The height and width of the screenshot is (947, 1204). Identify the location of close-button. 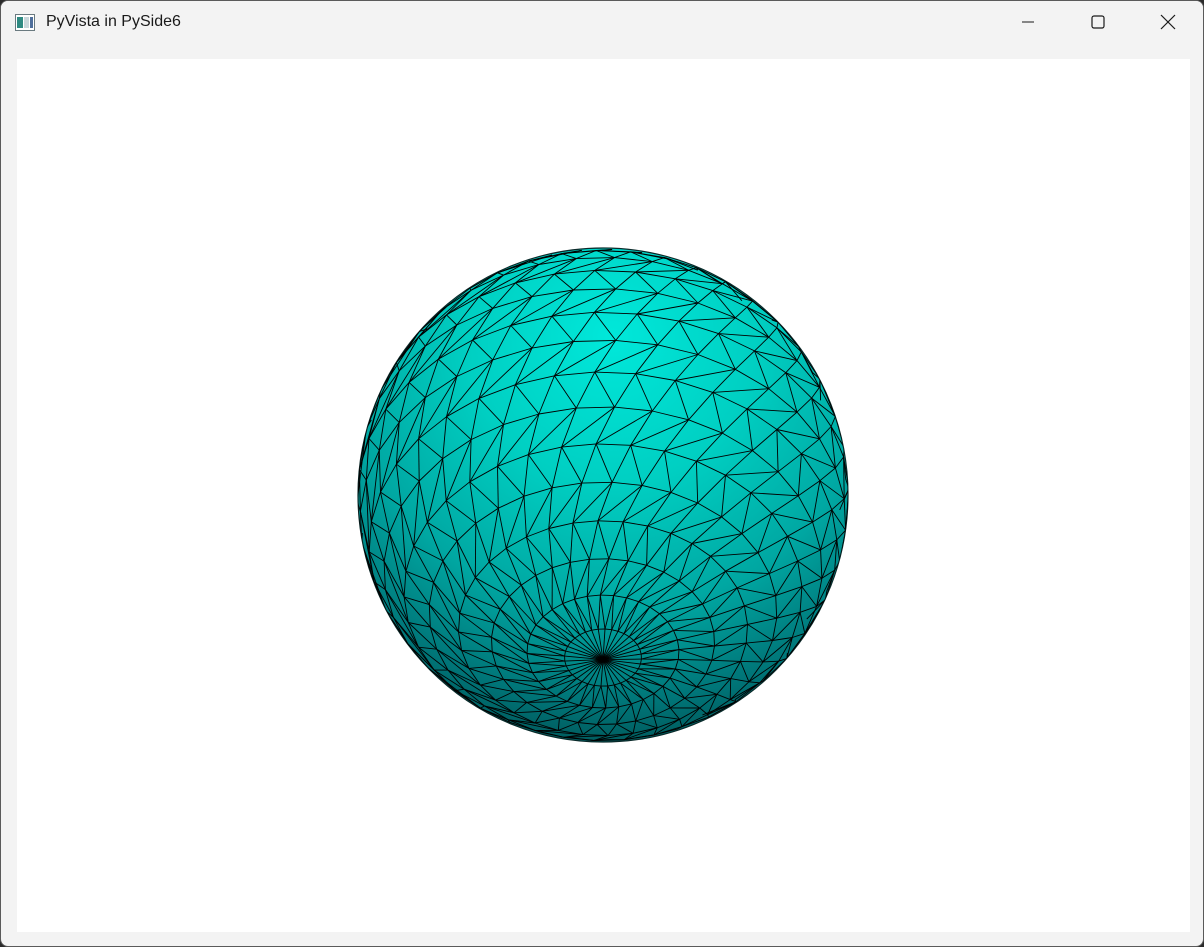
(1168, 24).